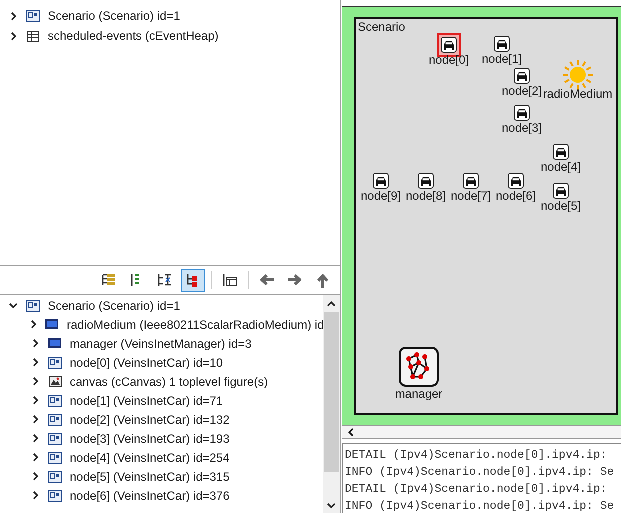 The height and width of the screenshot is (513, 621). Describe the element at coordinates (426, 196) in the screenshot. I see `submodule-label: node[8]` at that location.